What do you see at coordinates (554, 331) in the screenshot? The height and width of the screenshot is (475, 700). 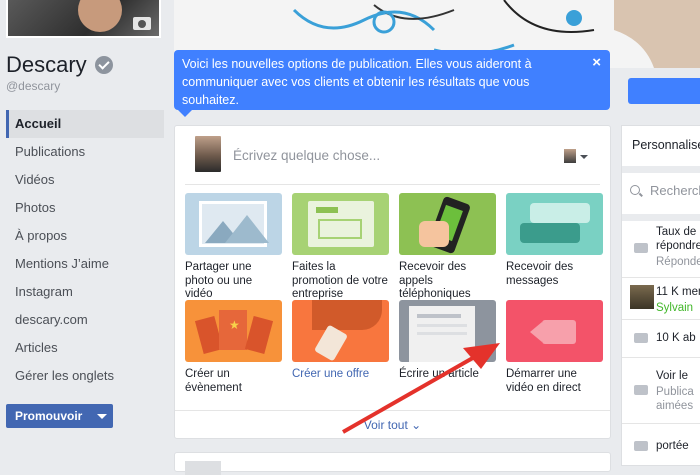 I see `live-video-icon` at bounding box center [554, 331].